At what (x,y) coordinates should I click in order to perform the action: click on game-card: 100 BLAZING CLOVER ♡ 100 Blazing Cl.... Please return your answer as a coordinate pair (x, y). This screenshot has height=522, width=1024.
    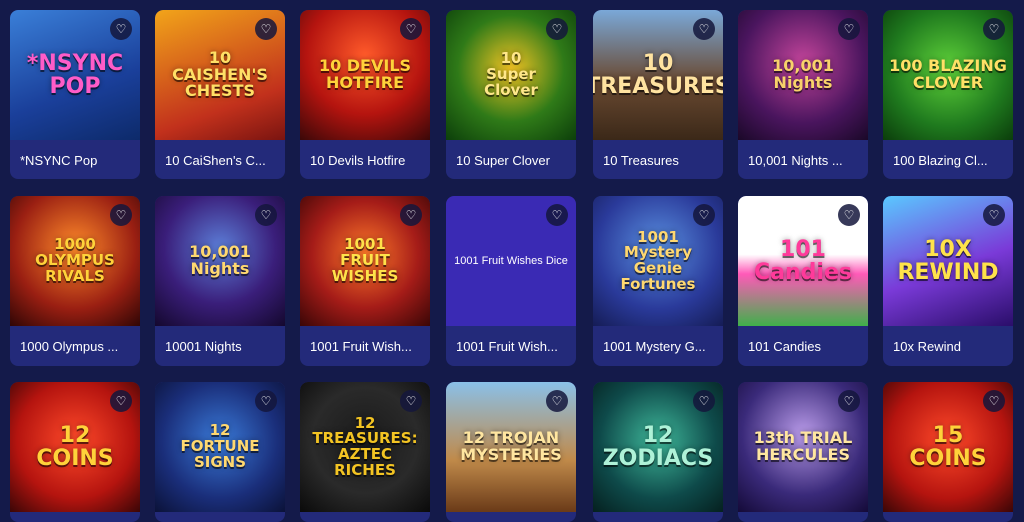
    Looking at the image, I should click on (948, 94).